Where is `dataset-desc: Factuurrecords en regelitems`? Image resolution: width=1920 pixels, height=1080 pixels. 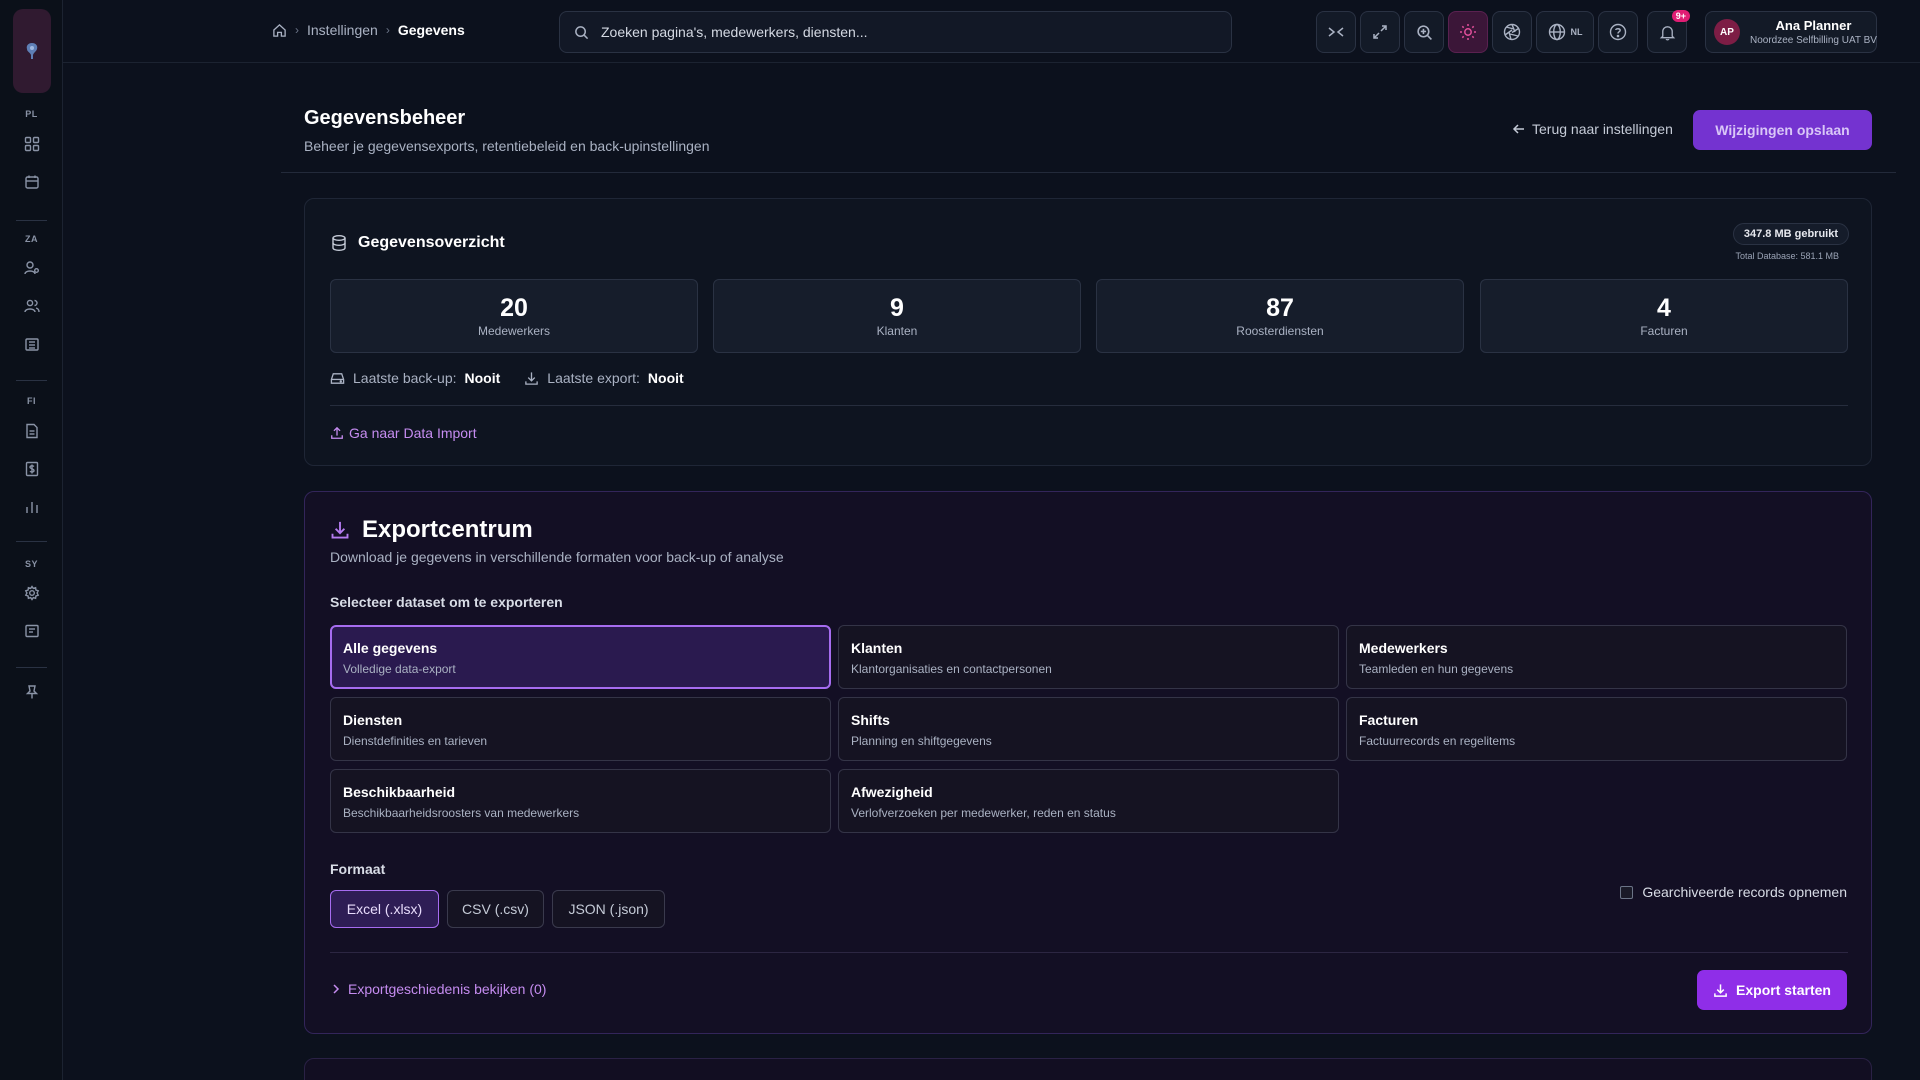 dataset-desc: Factuurrecords en regelitems is located at coordinates (1437, 741).